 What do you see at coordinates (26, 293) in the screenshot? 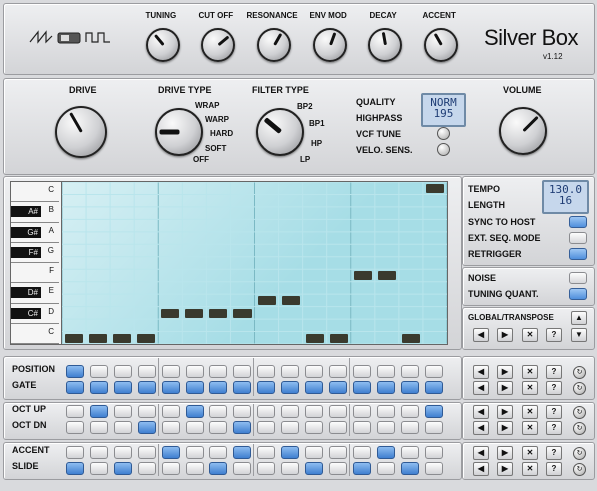
I see `black-key-d-sharp: D#` at bounding box center [26, 293].